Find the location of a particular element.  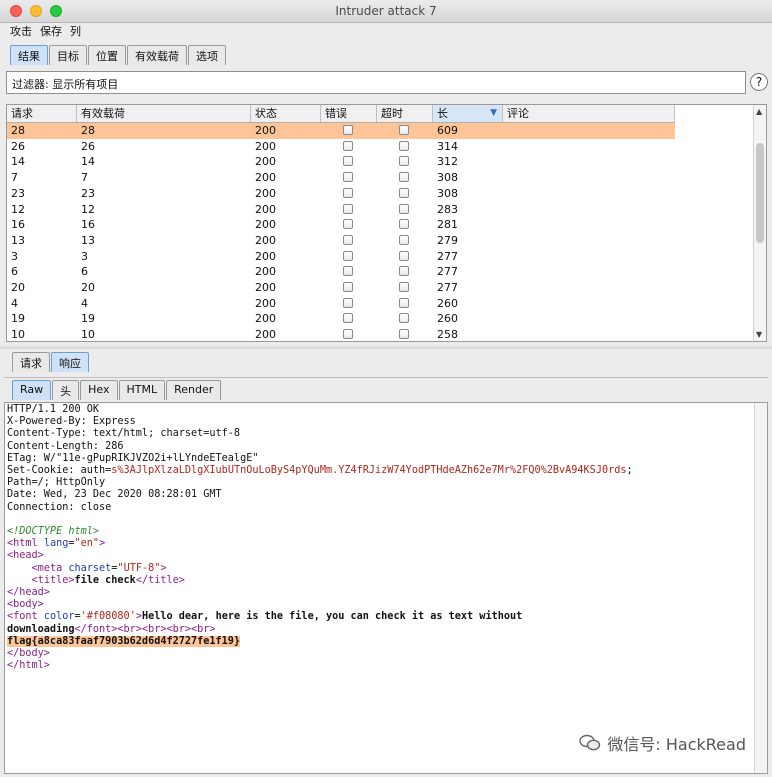

cell-request: 16 is located at coordinates (18, 225).